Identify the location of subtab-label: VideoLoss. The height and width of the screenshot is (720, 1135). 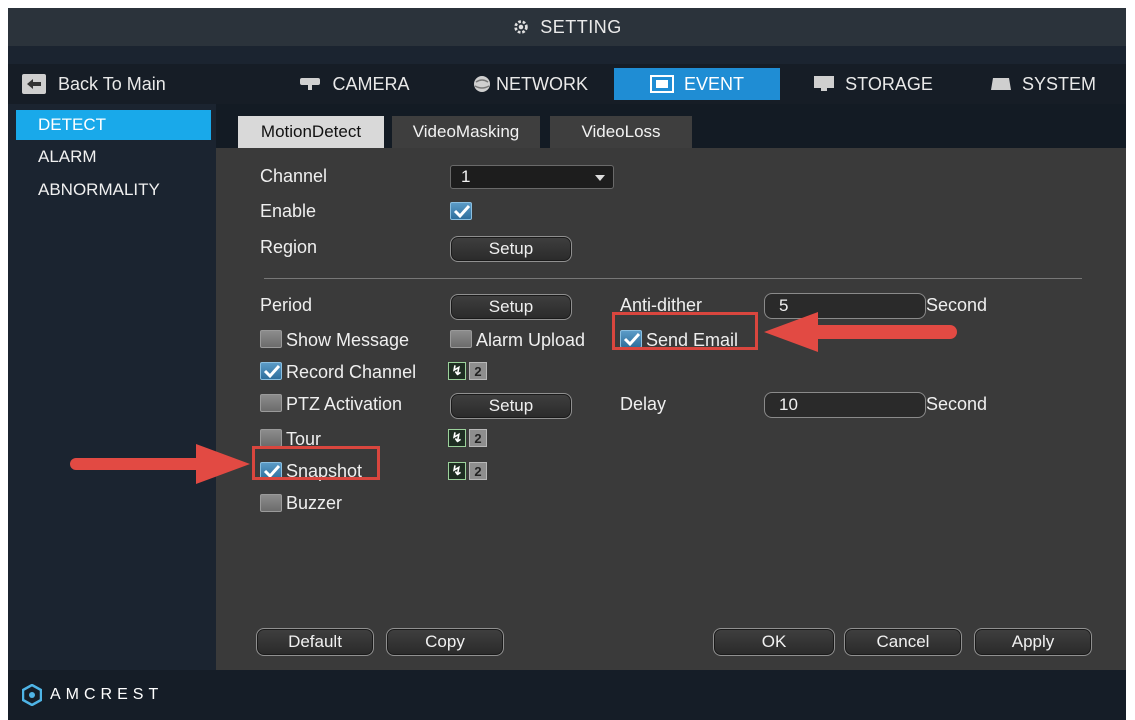
(621, 131).